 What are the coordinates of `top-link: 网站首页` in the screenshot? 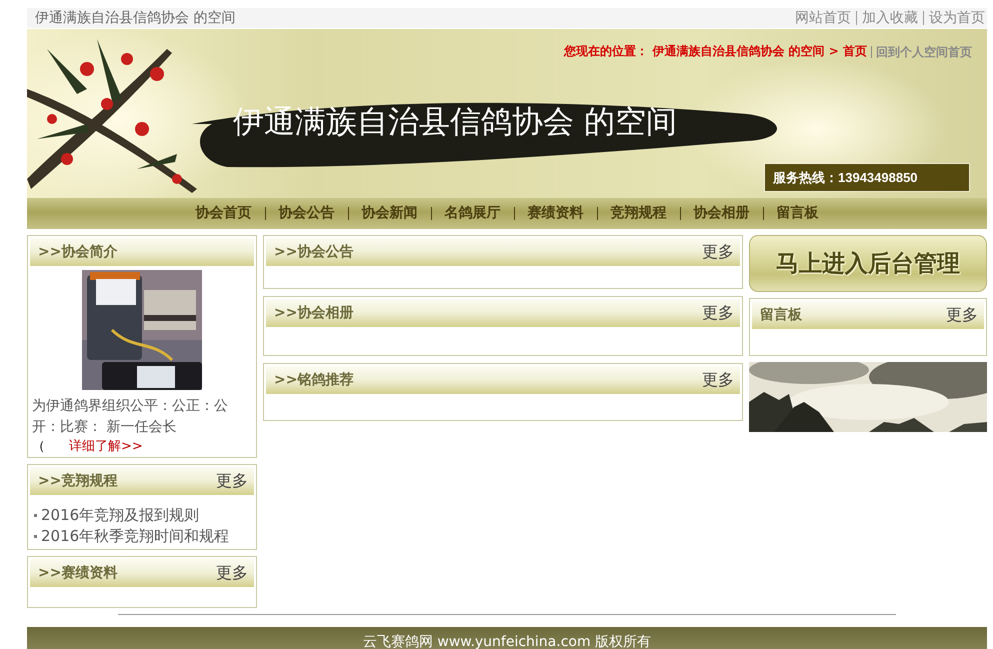 It's located at (823, 18).